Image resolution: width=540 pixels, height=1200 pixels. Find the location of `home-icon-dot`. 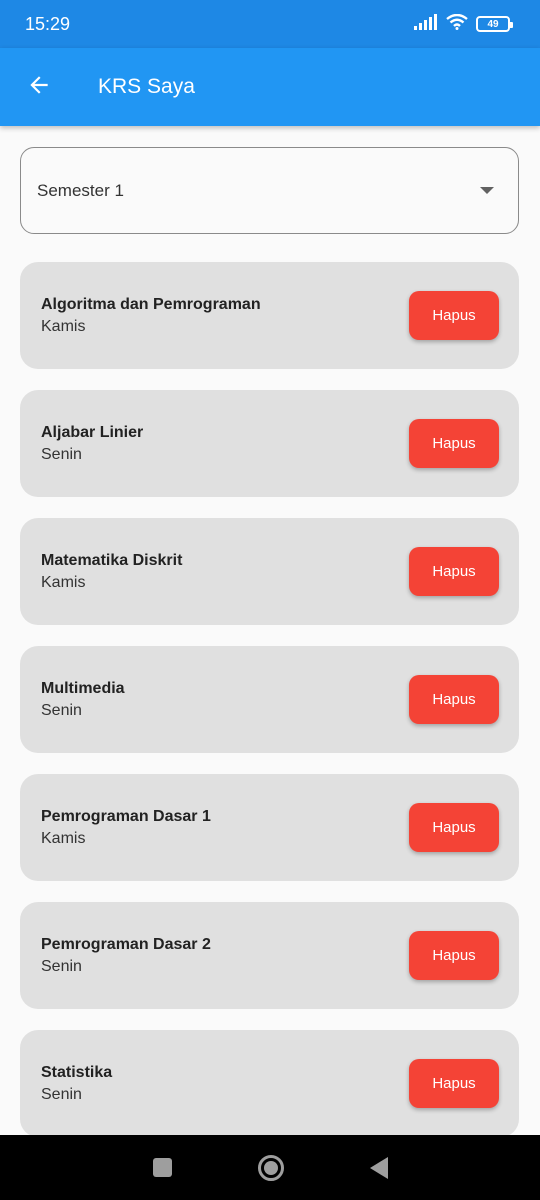

home-icon-dot is located at coordinates (270, 1167).